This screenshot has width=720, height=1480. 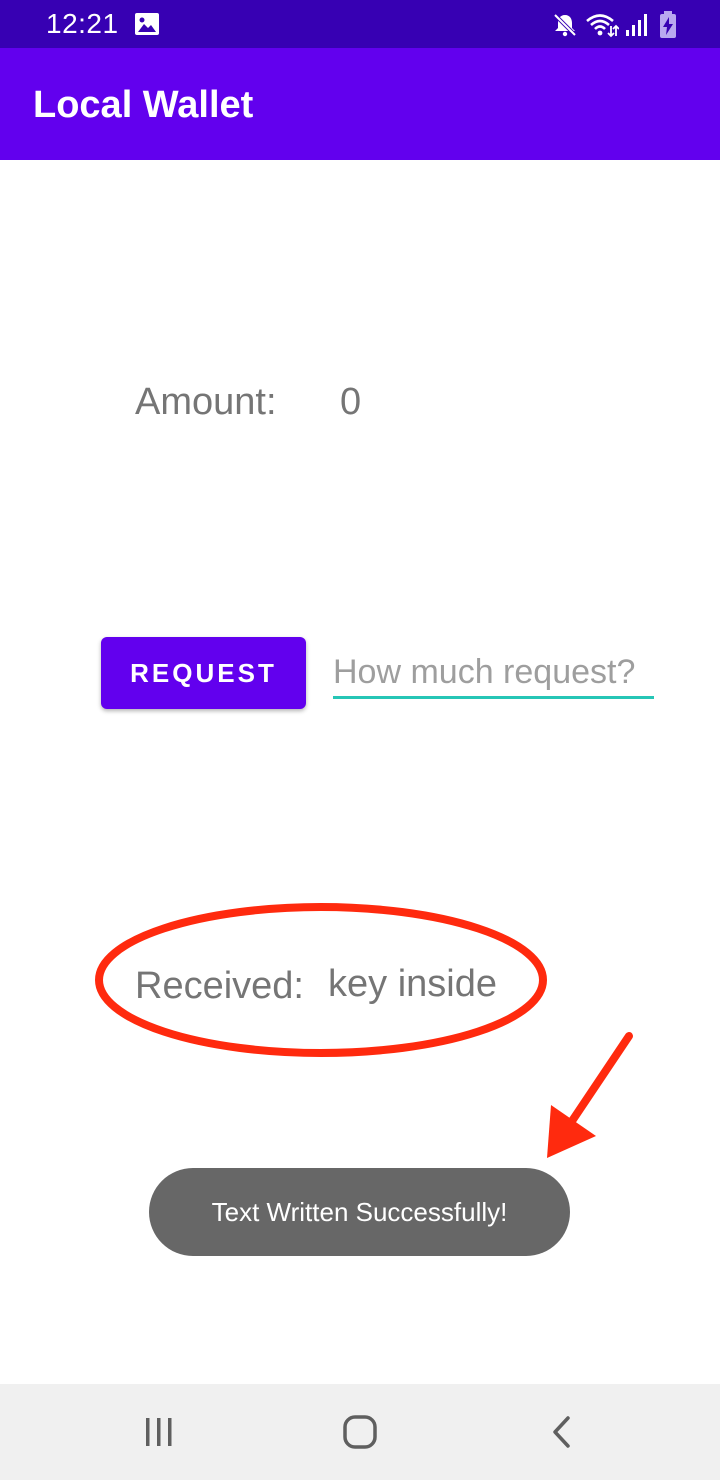 I want to click on status-bar: 12:21, so click(x=360, y=24).